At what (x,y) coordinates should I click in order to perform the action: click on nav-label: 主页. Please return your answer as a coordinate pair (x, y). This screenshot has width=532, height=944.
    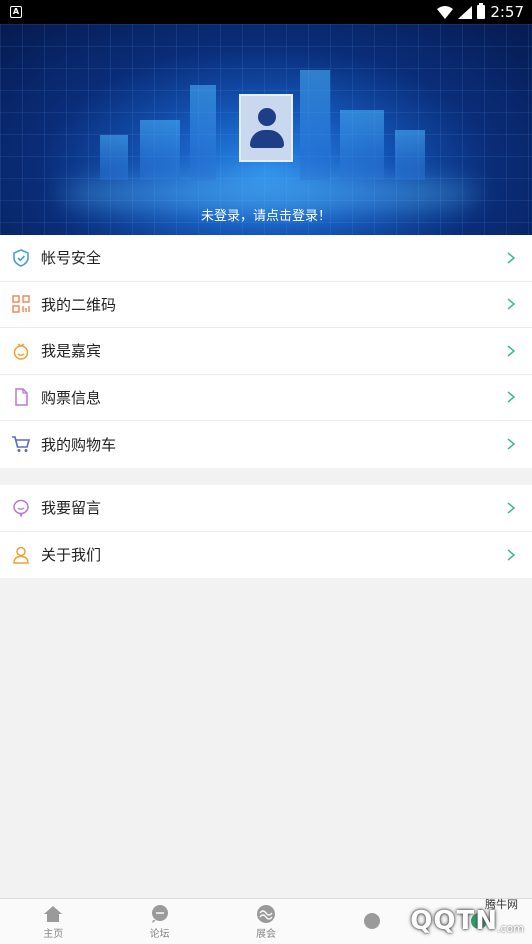
    Looking at the image, I should click on (53, 934).